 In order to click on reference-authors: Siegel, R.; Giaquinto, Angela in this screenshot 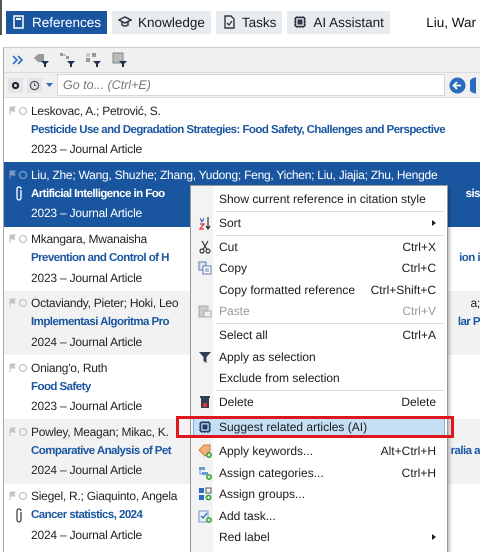, I will do `click(104, 496)`.